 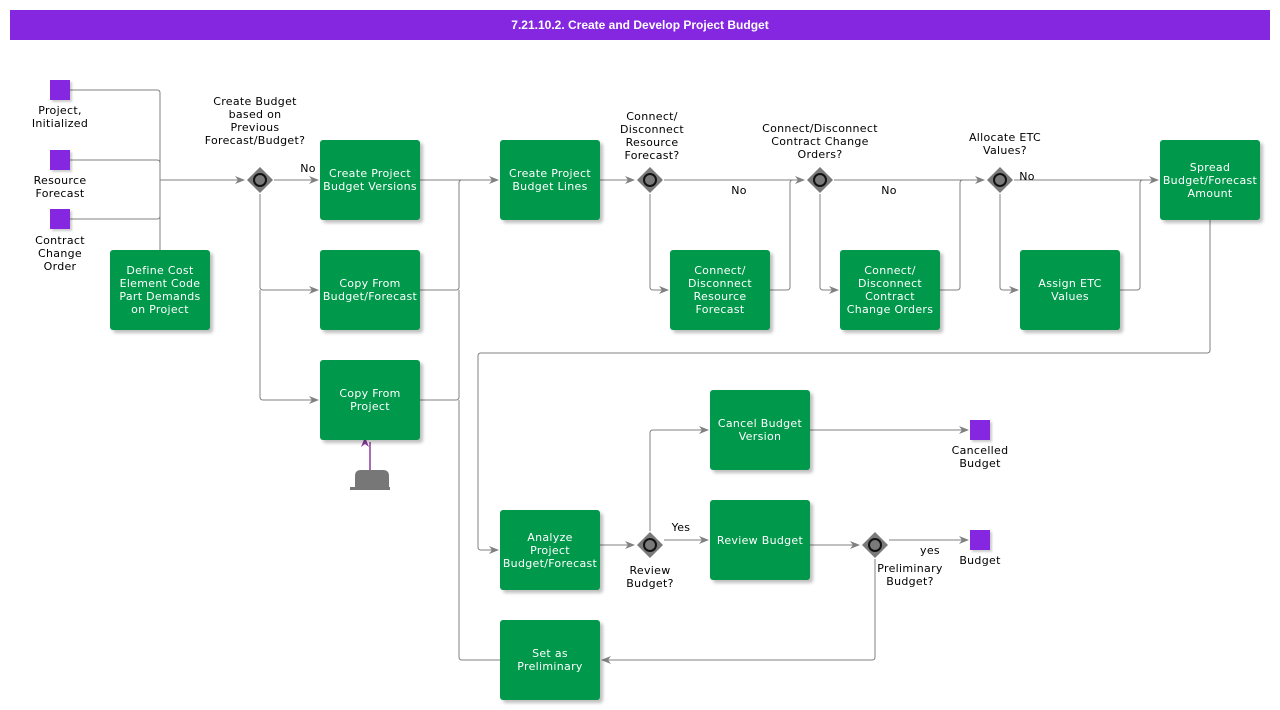 I want to click on task-analyze-budget-forecast: Analyze Project Budget/Forecast, so click(x=550, y=550).